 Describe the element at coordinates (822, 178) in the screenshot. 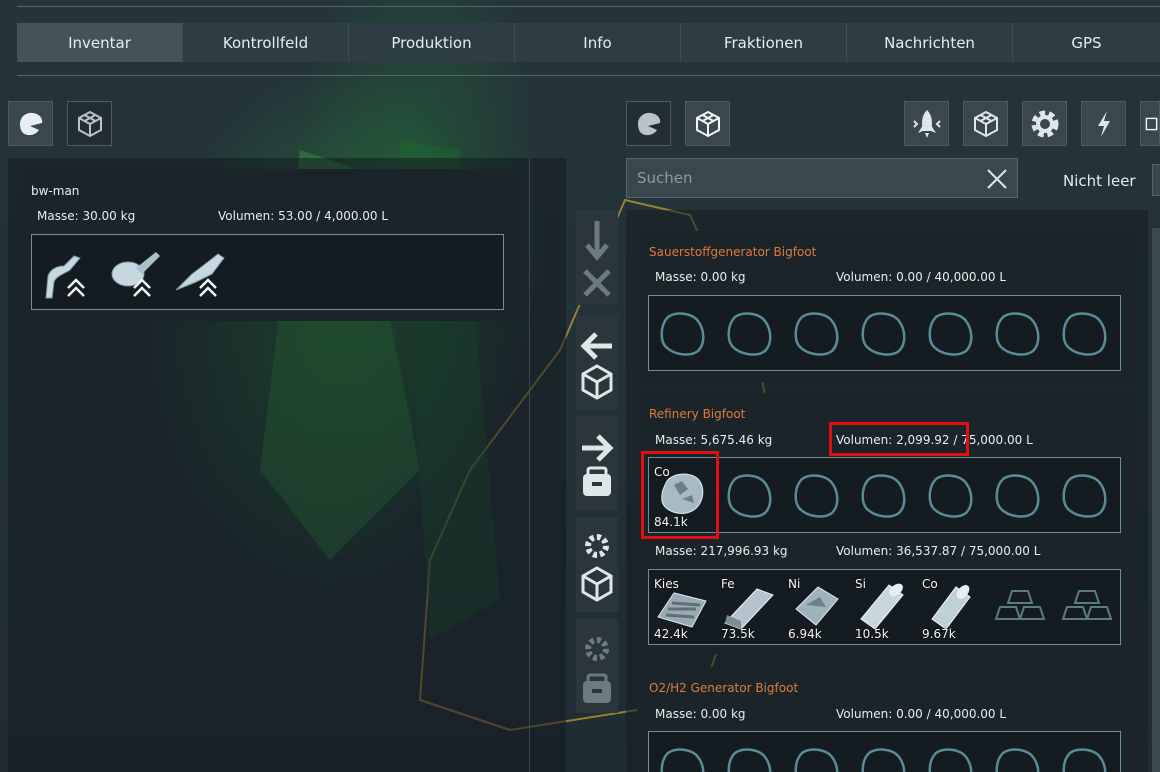

I see `search-input: Suchen` at that location.